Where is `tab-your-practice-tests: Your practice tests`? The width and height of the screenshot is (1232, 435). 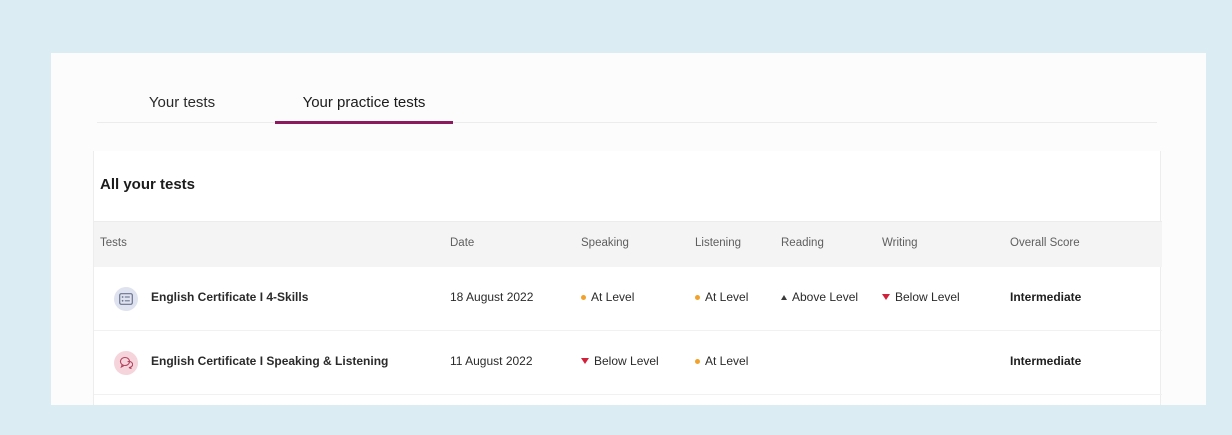
tab-your-practice-tests: Your practice tests is located at coordinates (364, 106).